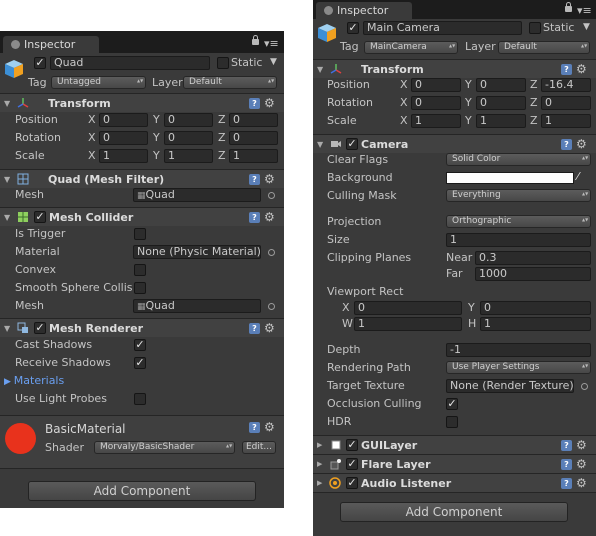  Describe the element at coordinates (454, 143) in the screenshot. I see `camera-header: ▼ ✓ Camera ? ⚙` at that location.